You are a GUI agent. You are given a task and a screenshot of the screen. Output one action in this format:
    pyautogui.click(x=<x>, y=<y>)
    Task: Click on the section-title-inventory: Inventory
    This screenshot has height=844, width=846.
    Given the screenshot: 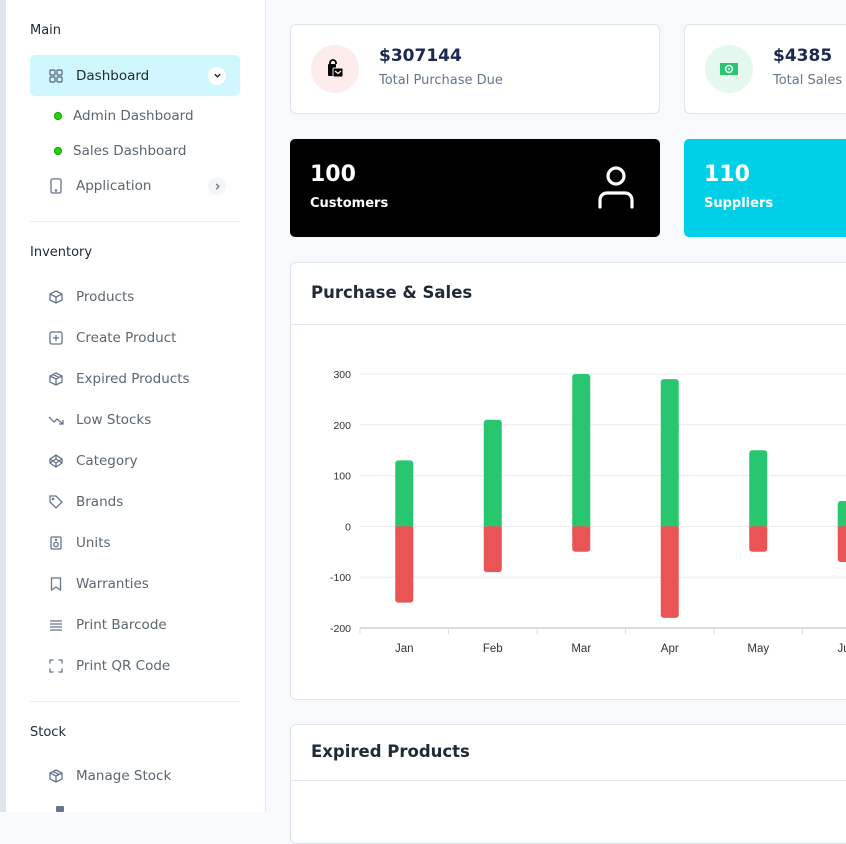 What is the action you would take?
    pyautogui.click(x=61, y=252)
    